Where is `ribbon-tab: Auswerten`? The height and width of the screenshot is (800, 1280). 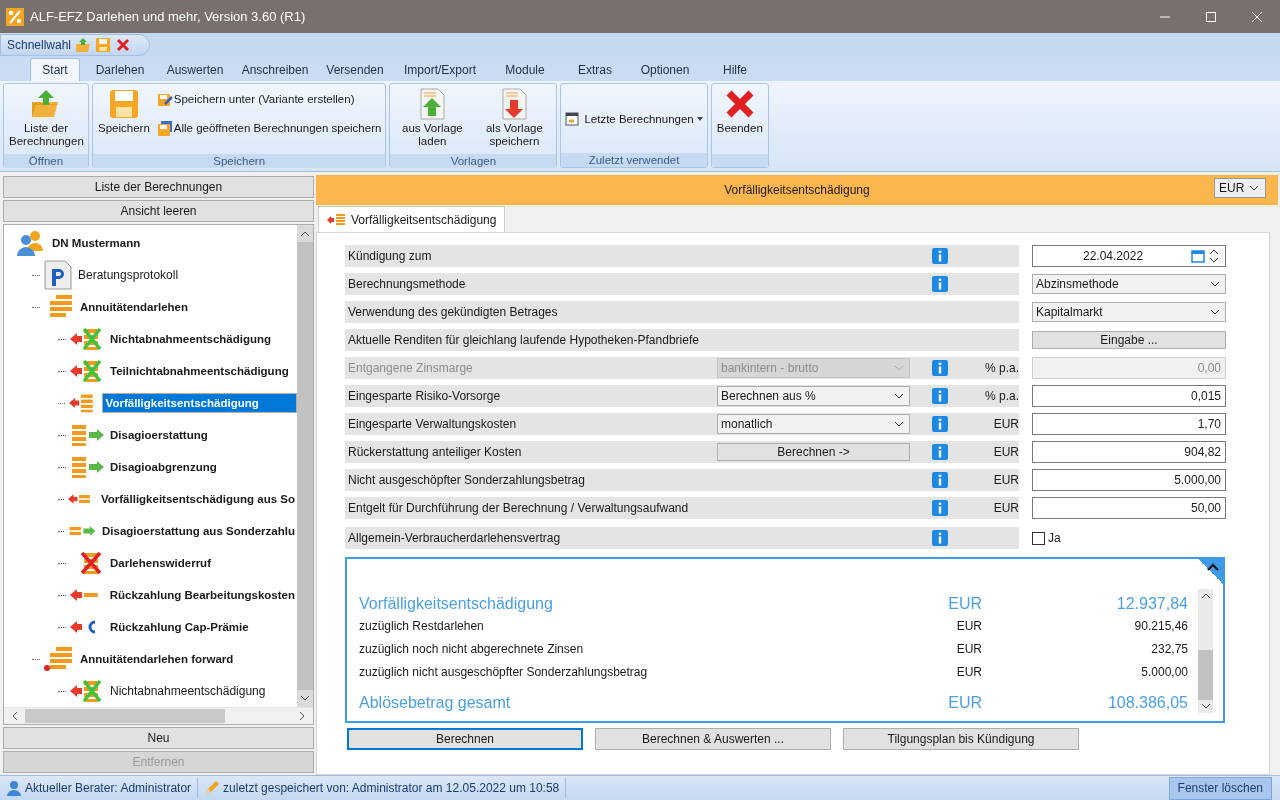
ribbon-tab: Auswerten is located at coordinates (195, 69).